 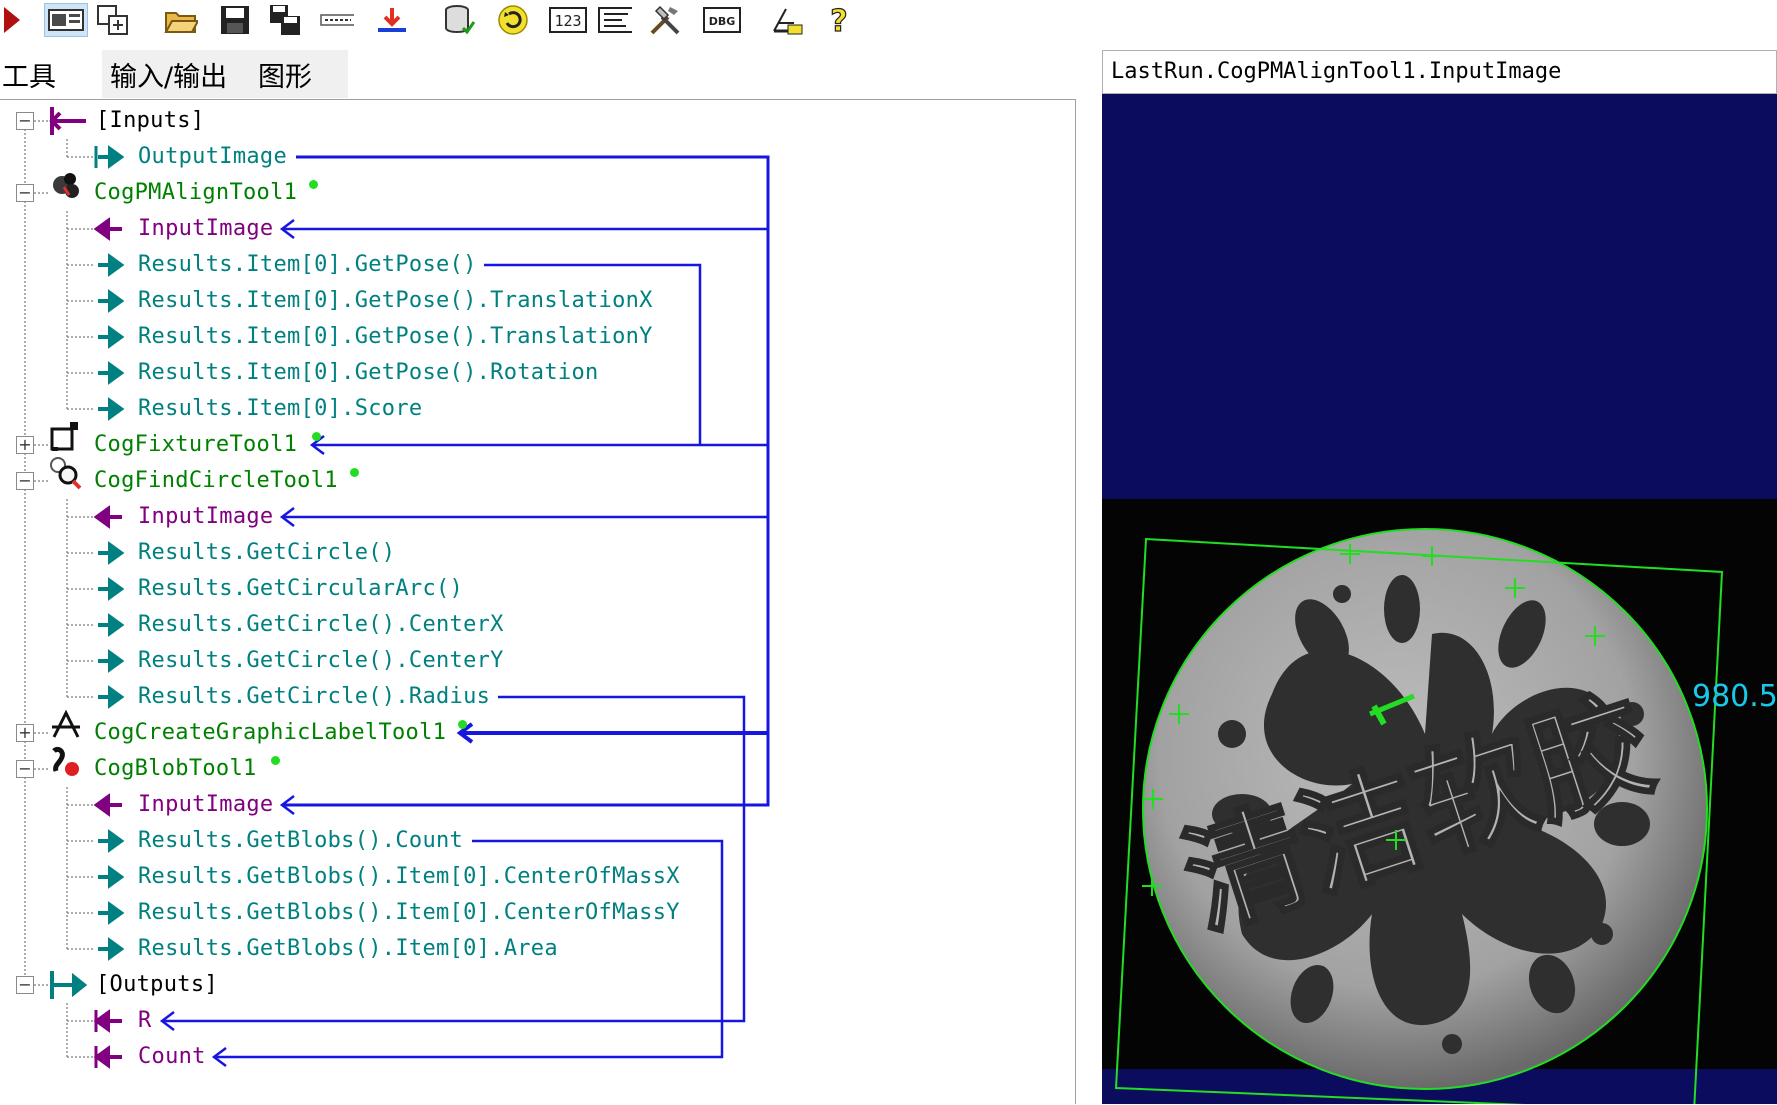 What do you see at coordinates (25, 985) in the screenshot?
I see `outputs-collapse-toggle: −` at bounding box center [25, 985].